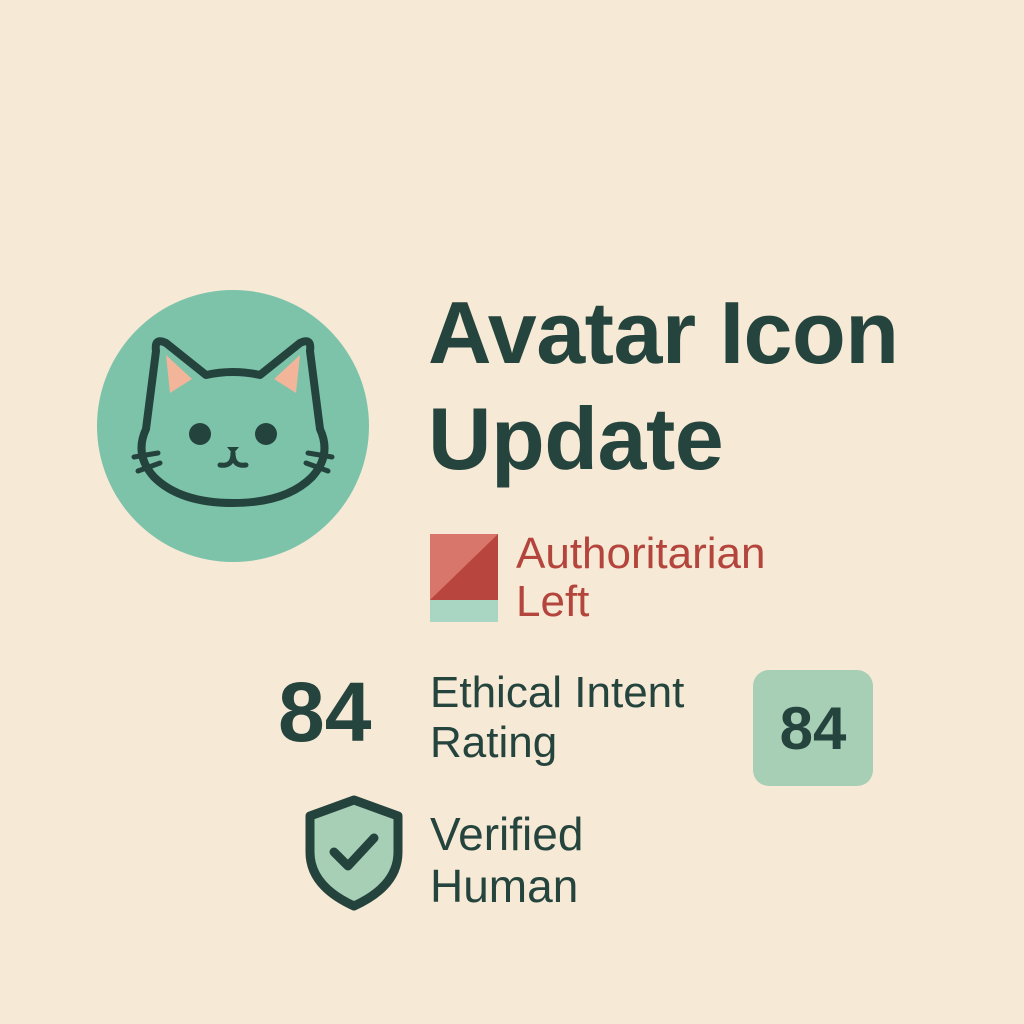 The width and height of the screenshot is (1024, 1024). Describe the element at coordinates (504, 886) in the screenshot. I see `verified-line-2: Human` at that location.